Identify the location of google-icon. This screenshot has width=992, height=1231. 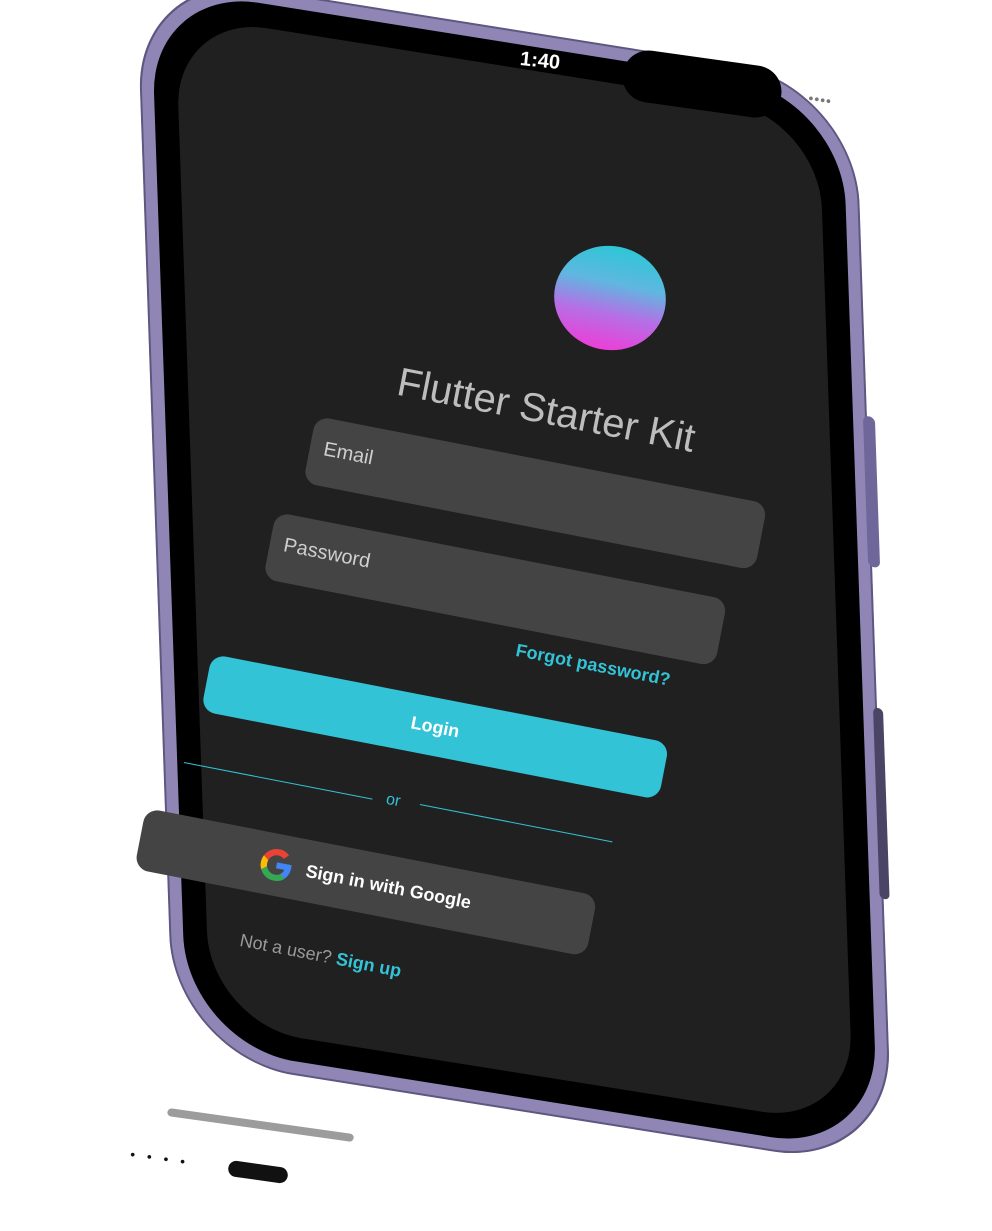
(276, 864).